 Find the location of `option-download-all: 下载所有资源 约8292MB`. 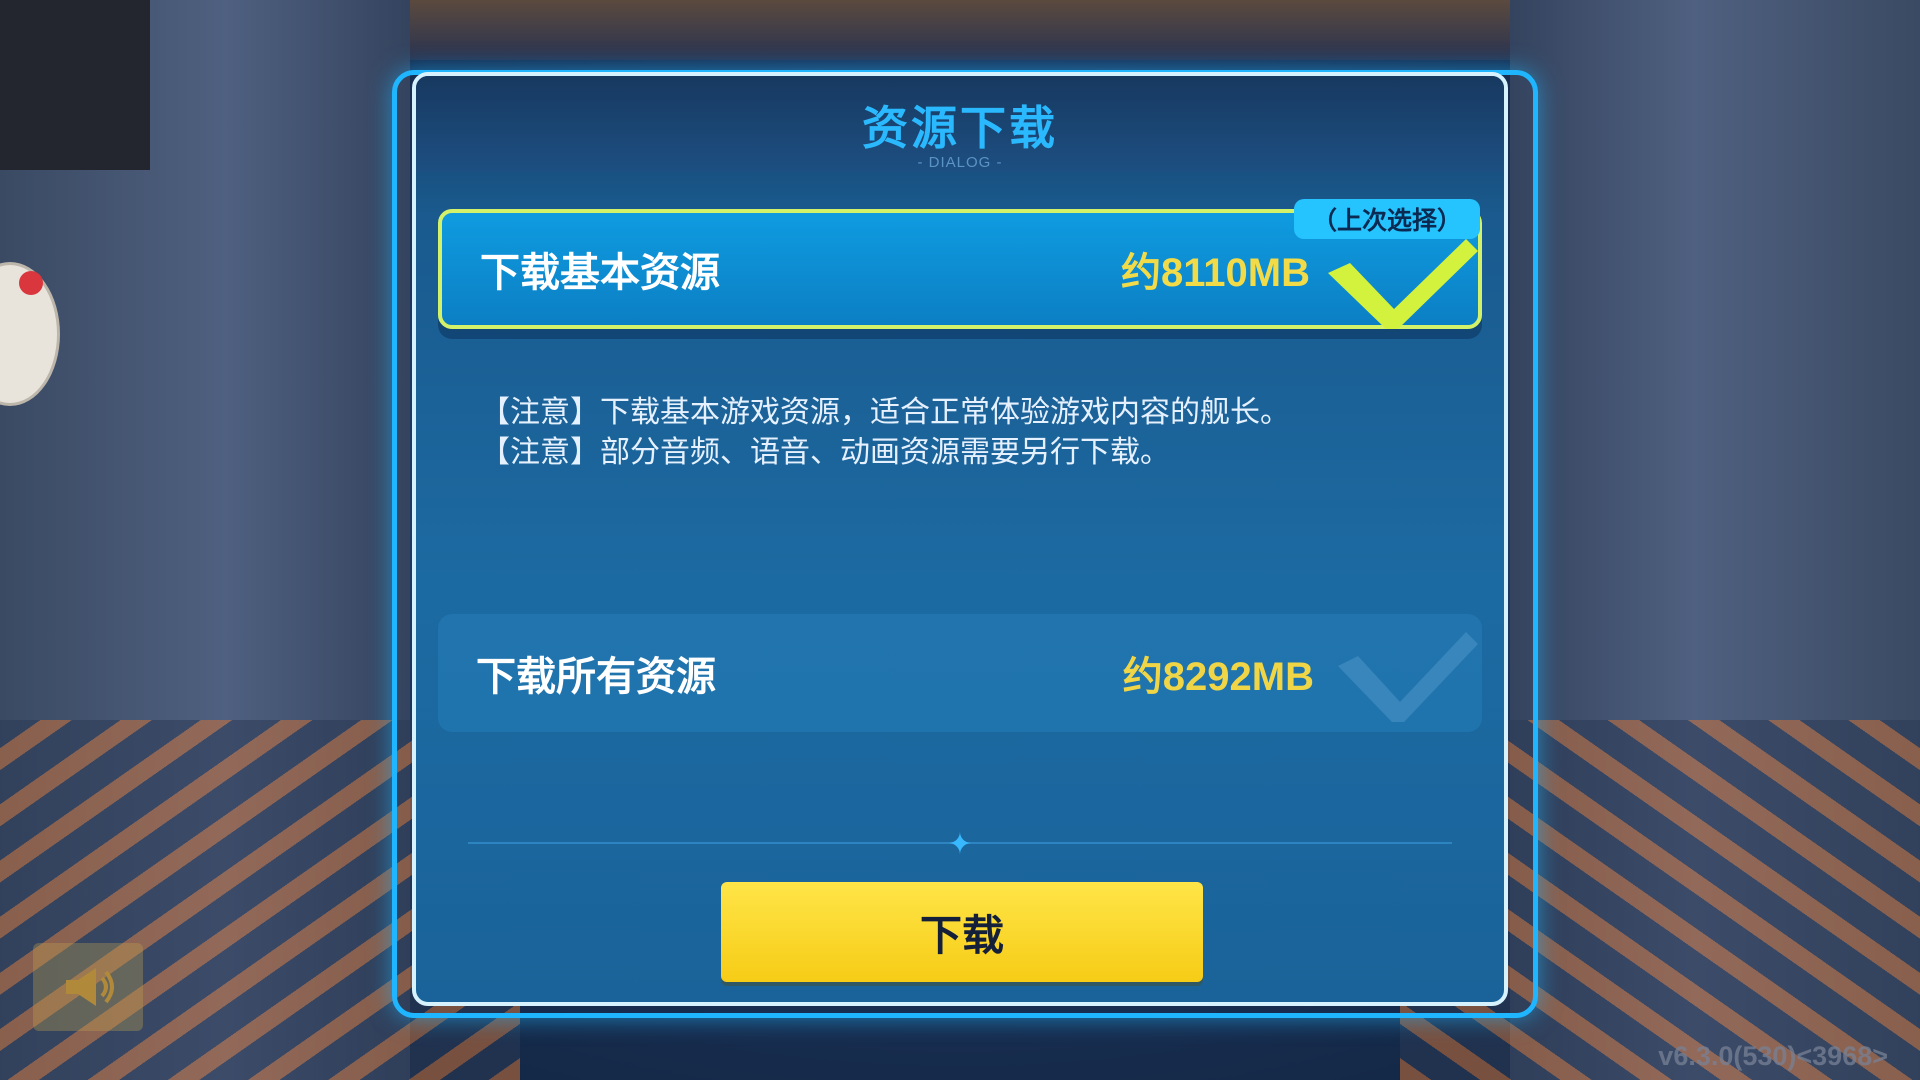

option-download-all: 下载所有资源 约8292MB is located at coordinates (960, 673).